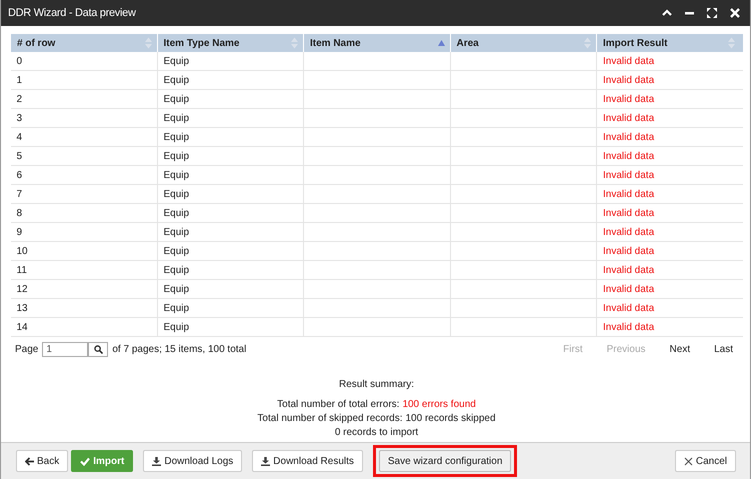  I want to click on download-button: Download Logs, so click(192, 461).